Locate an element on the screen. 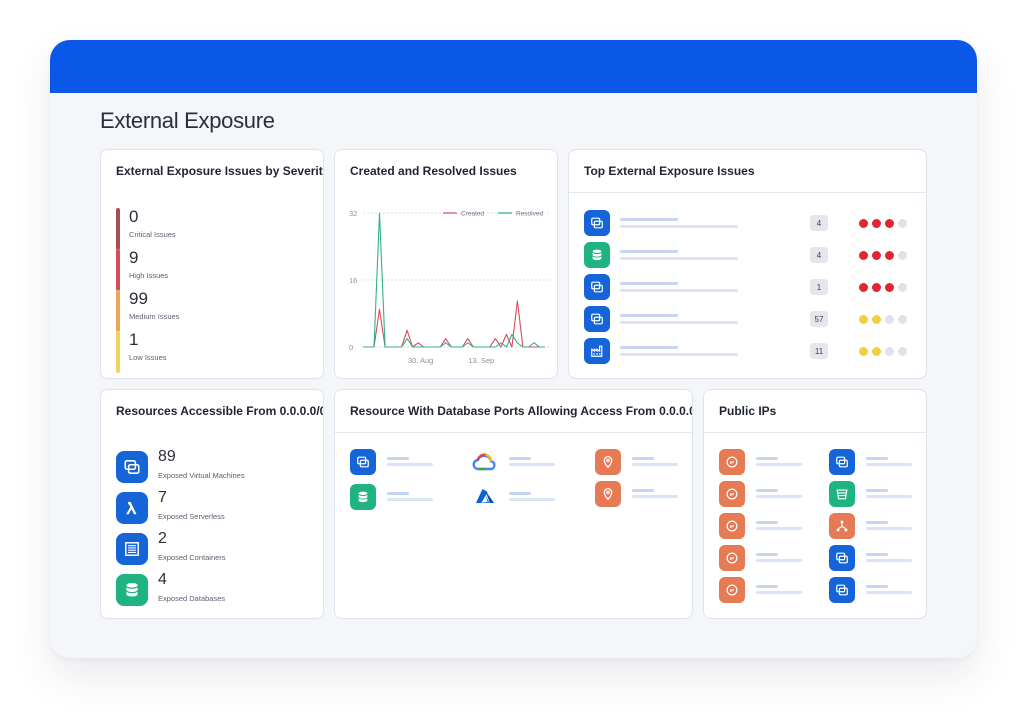 This screenshot has width=1027, height=719. severity-label: Low Issues is located at coordinates (148, 357).